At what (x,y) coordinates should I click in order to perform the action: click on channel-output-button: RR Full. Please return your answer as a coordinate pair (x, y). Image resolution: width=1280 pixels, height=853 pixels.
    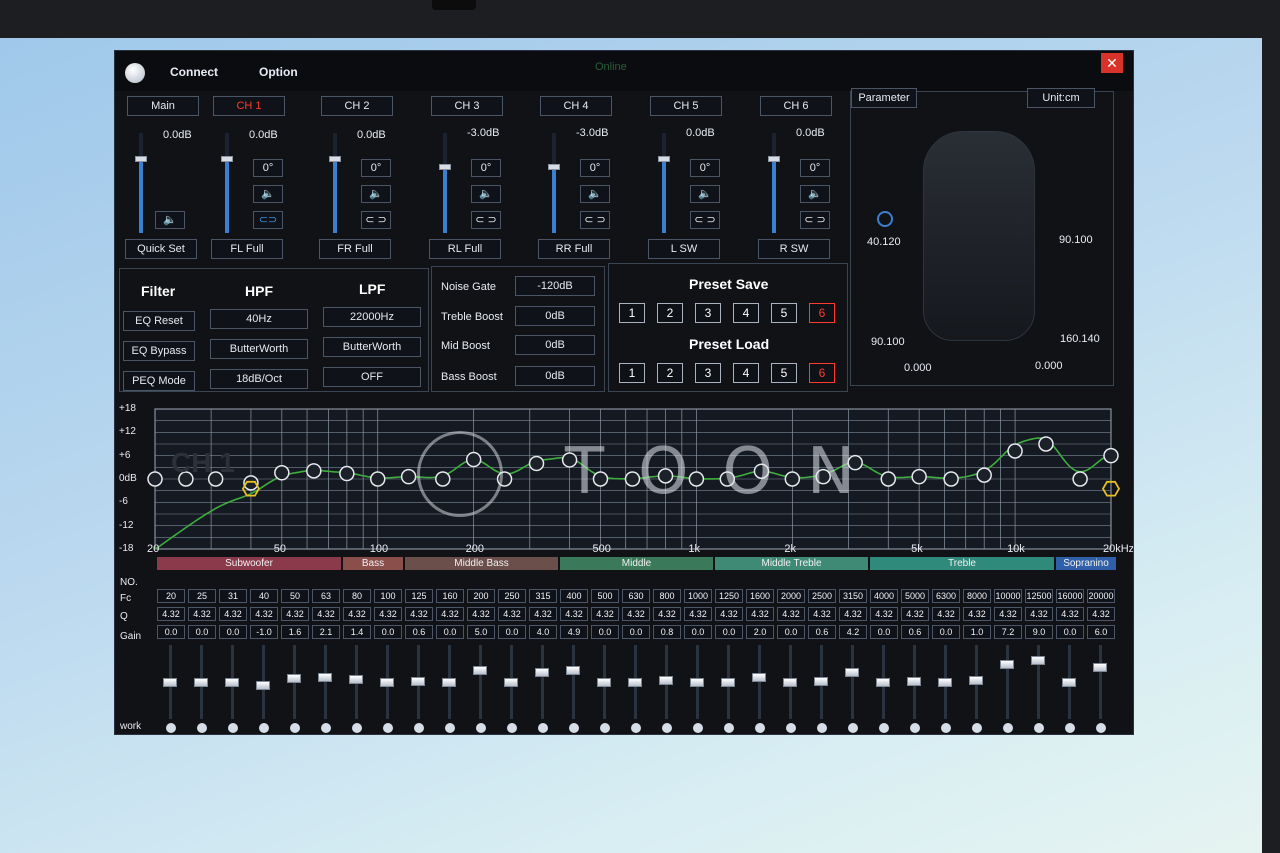
    Looking at the image, I should click on (574, 249).